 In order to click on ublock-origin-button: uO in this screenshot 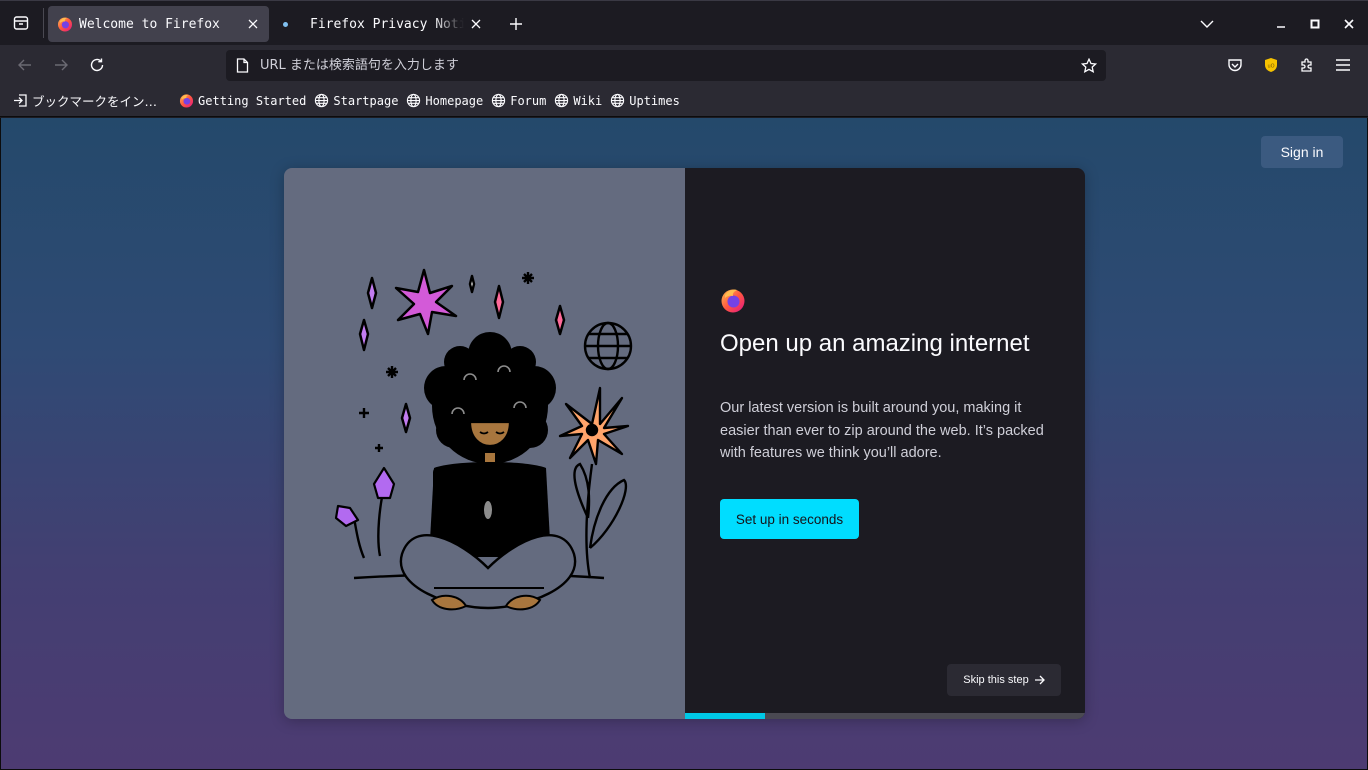, I will do `click(1271, 65)`.